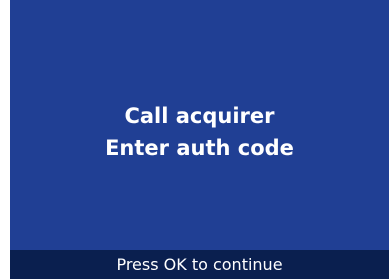 This screenshot has width=389, height=279. Describe the element at coordinates (199, 264) in the screenshot. I see `footer-hint: Press OK to continue` at that location.